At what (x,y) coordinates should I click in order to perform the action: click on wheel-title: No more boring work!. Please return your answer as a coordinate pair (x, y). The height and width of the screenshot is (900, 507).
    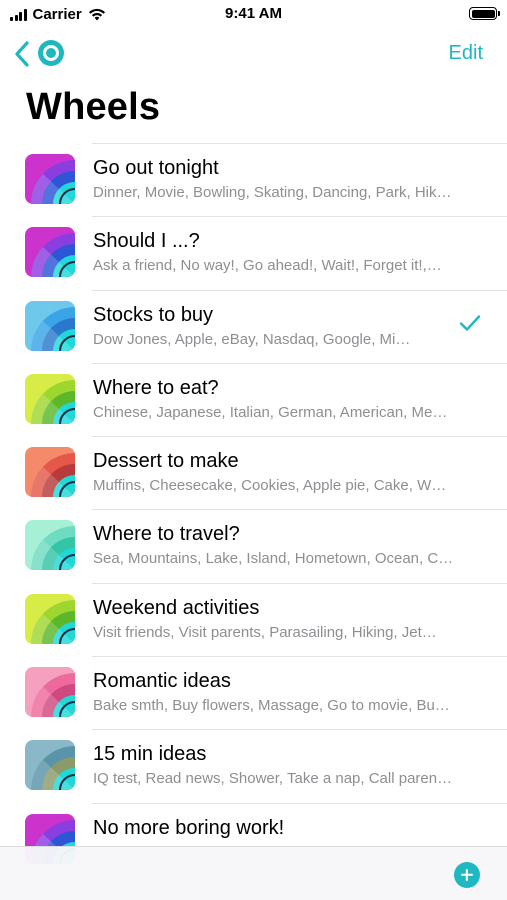
    Looking at the image, I should click on (189, 827).